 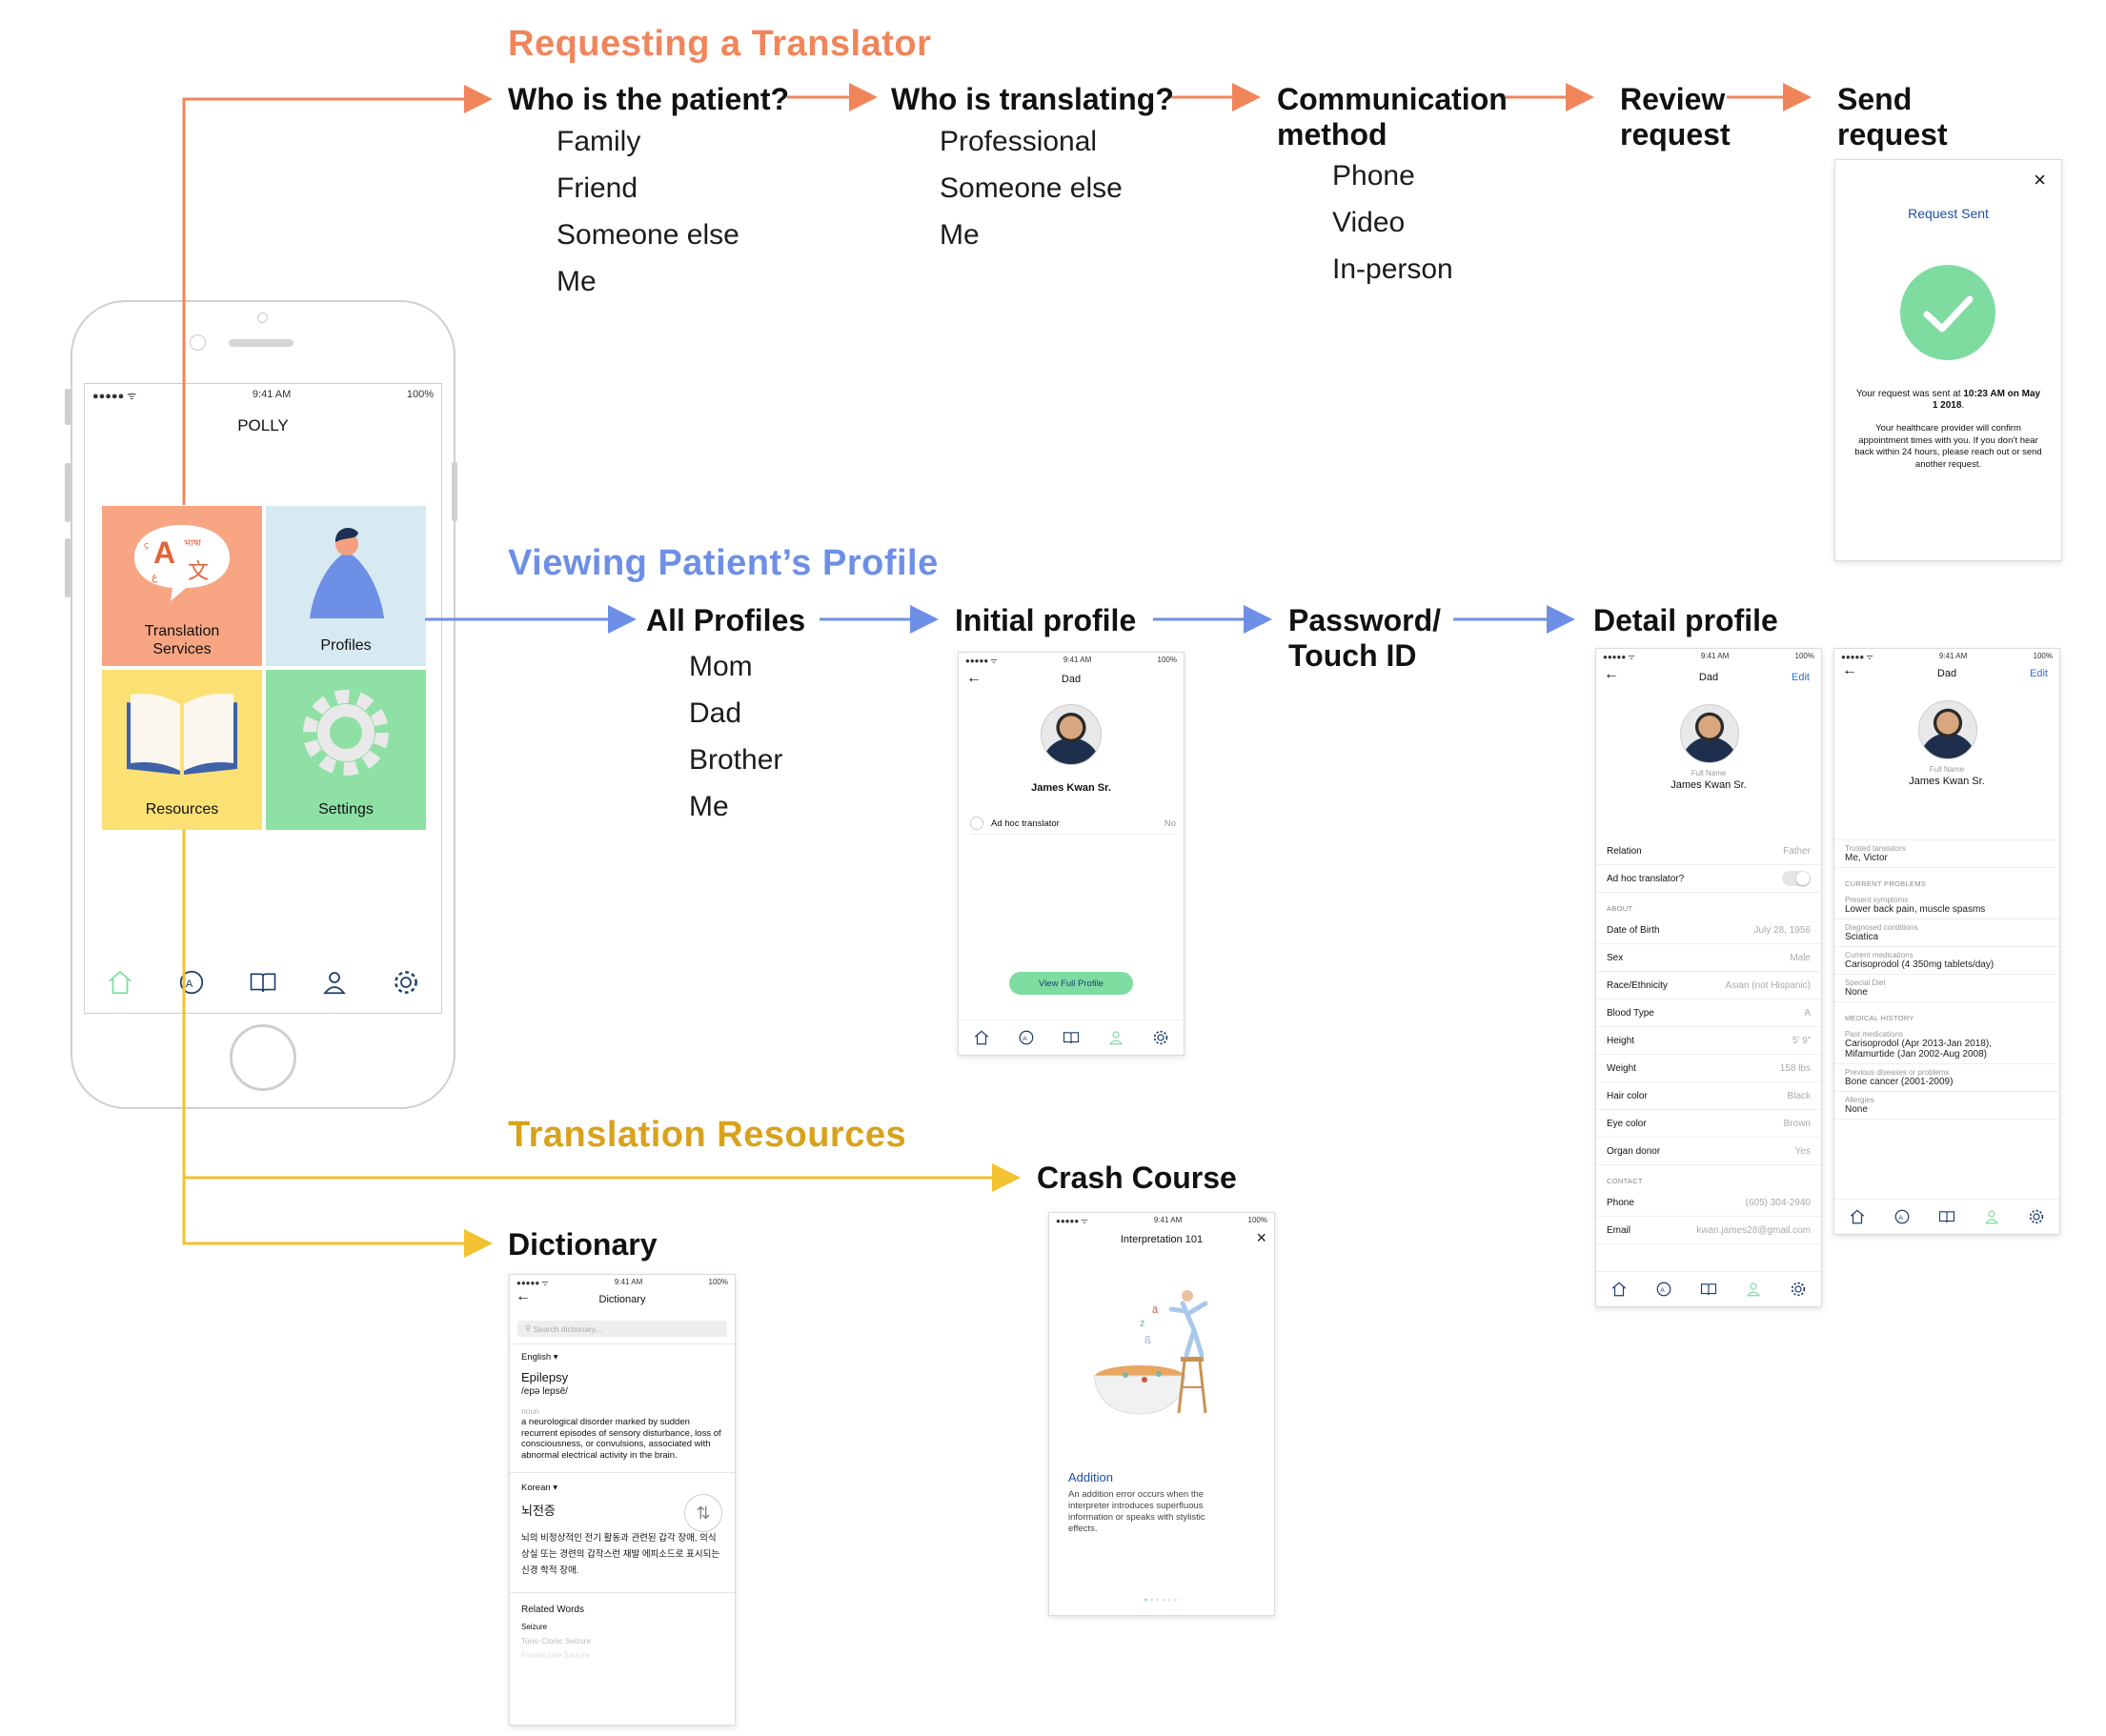 I want to click on option-professional: Professional, so click(x=1031, y=141).